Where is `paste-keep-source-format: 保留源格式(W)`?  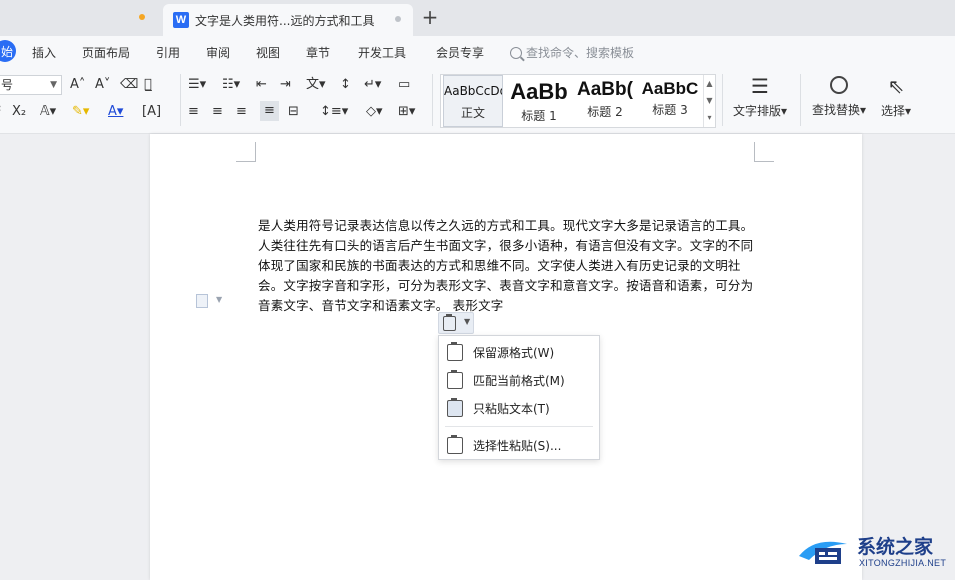
paste-keep-source-format: 保留源格式(W) is located at coordinates (519, 352).